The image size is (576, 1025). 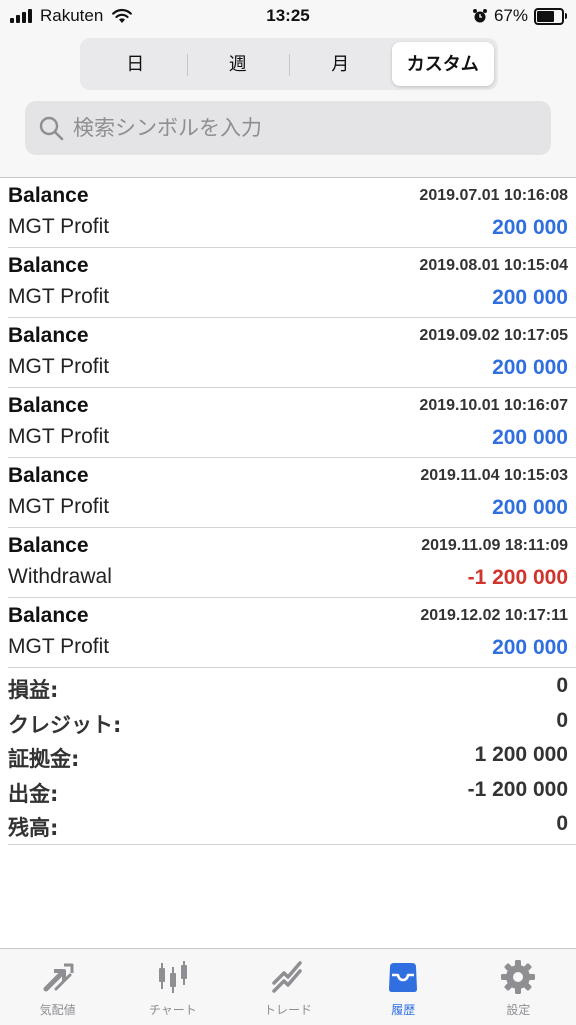 I want to click on battery-icon, so click(x=550, y=16).